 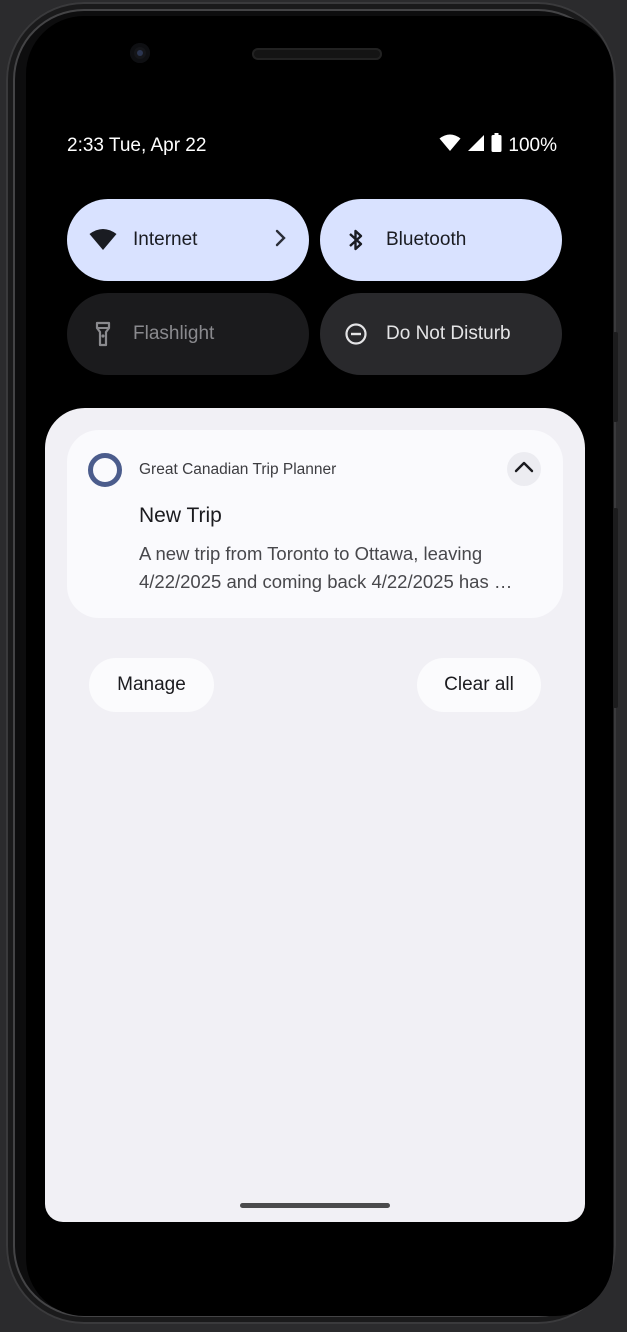 What do you see at coordinates (281, 241) in the screenshot?
I see `chevron-right-icon` at bounding box center [281, 241].